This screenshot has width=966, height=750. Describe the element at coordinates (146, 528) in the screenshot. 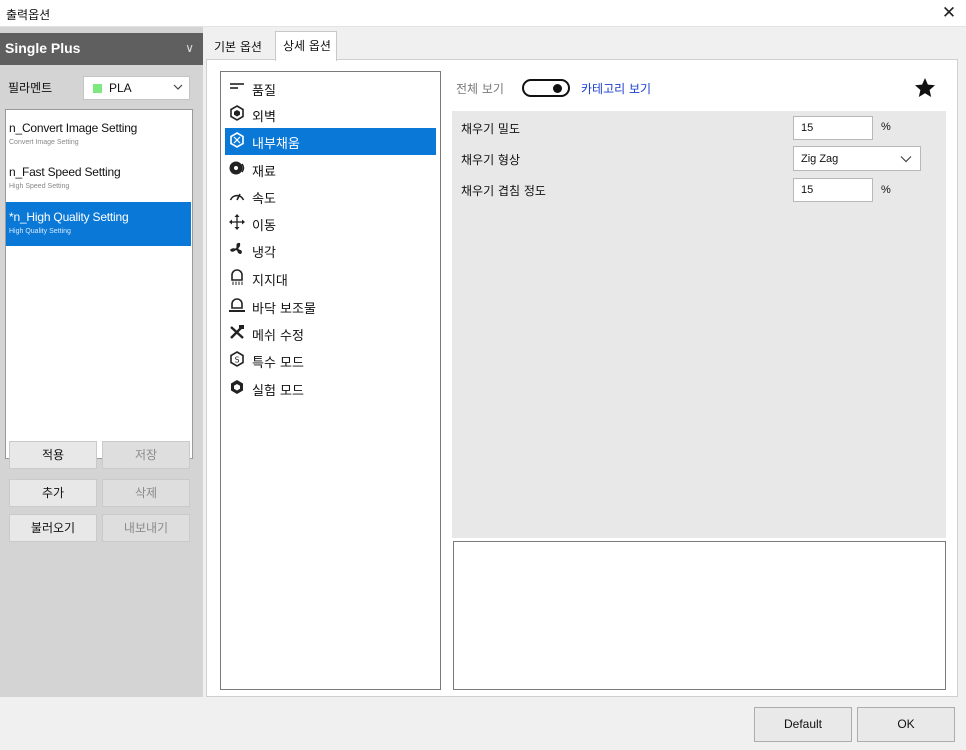

I see `export-button: 내보내기` at that location.